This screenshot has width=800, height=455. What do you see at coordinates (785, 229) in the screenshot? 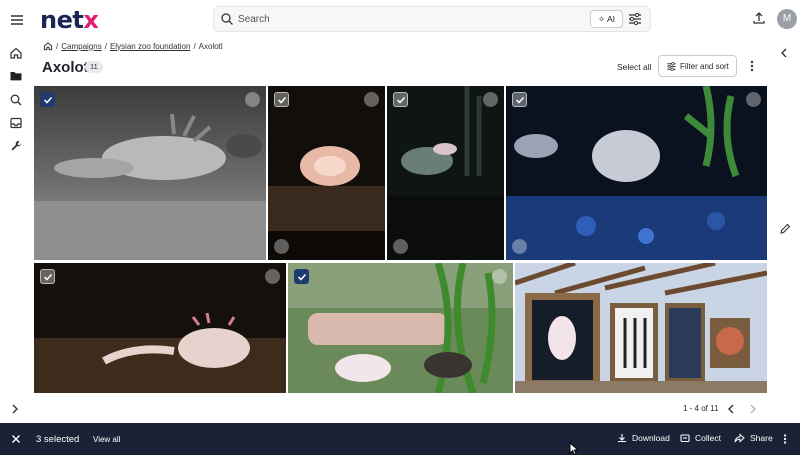
I see `pencil-icon` at bounding box center [785, 229].